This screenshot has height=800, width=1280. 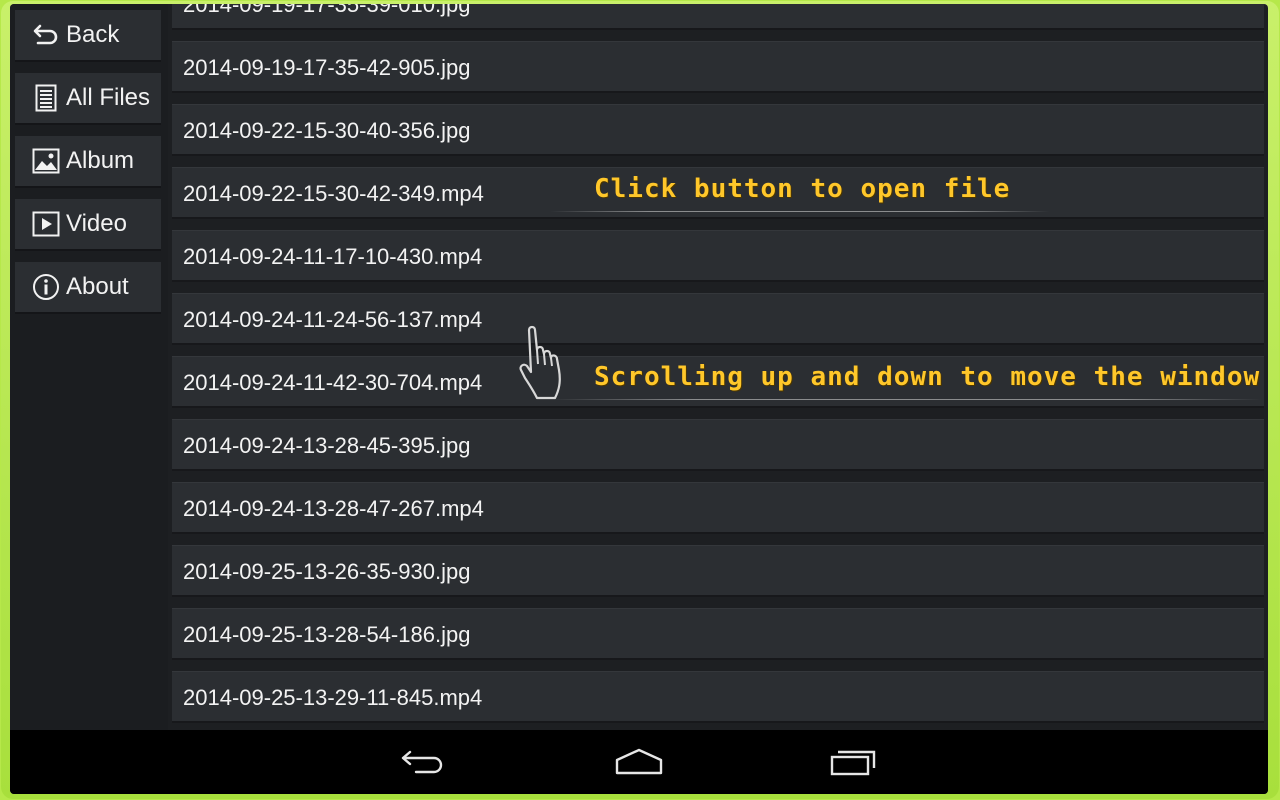 I want to click on album-button: Album, so click(x=88, y=162).